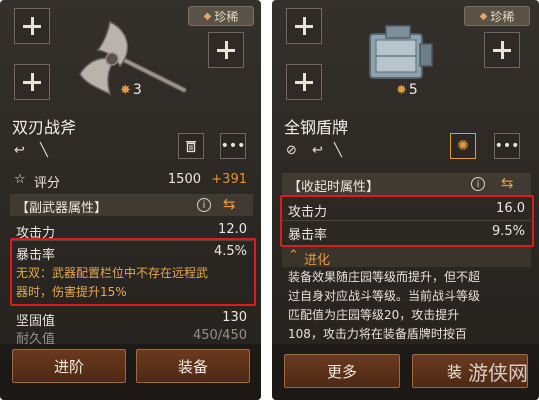 This screenshot has width=539, height=400. Describe the element at coordinates (316, 127) in the screenshot. I see `item-name: 全钢盾牌` at that location.